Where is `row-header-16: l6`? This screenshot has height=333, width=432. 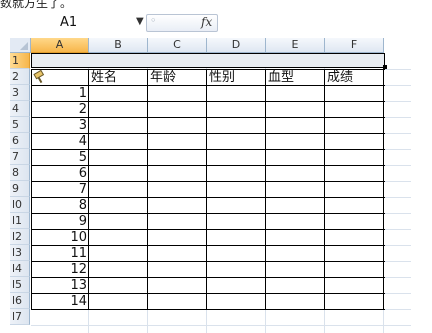 row-header-16: l6 is located at coordinates (20, 301).